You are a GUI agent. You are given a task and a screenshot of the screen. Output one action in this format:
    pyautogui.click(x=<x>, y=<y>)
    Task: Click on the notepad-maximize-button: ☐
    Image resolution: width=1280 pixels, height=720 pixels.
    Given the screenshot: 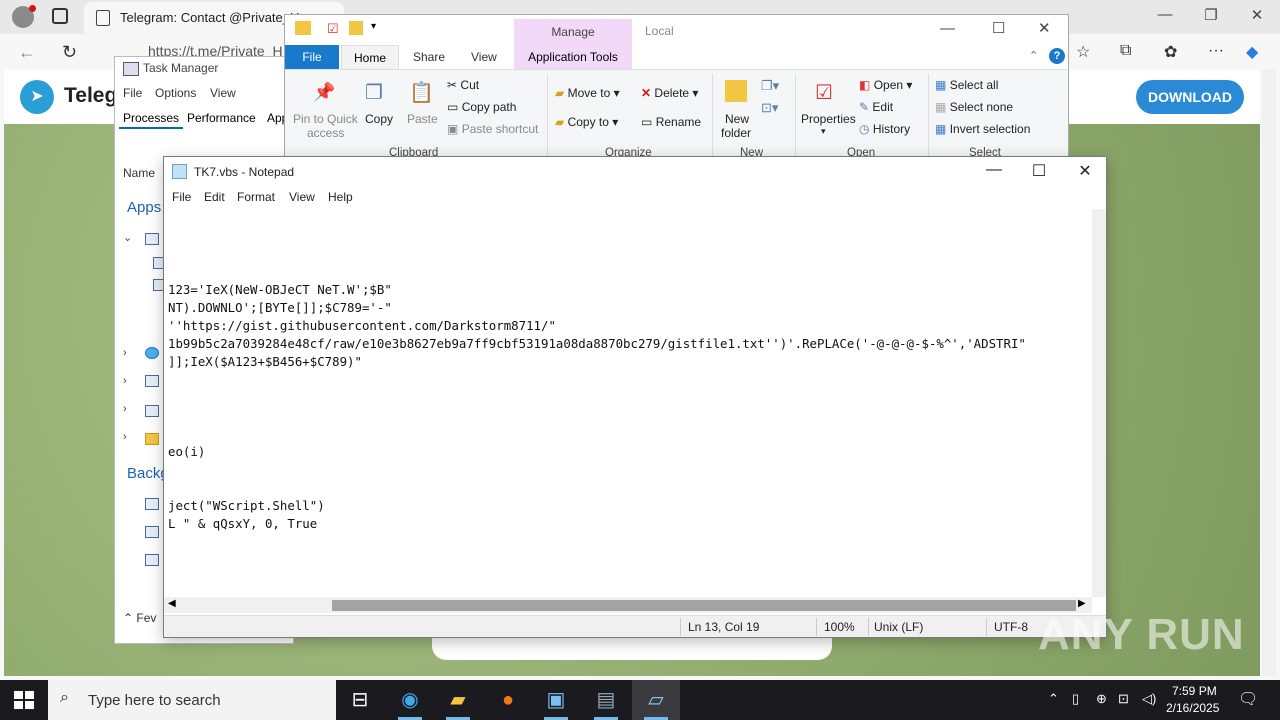 What is the action you would take?
    pyautogui.click(x=1039, y=171)
    